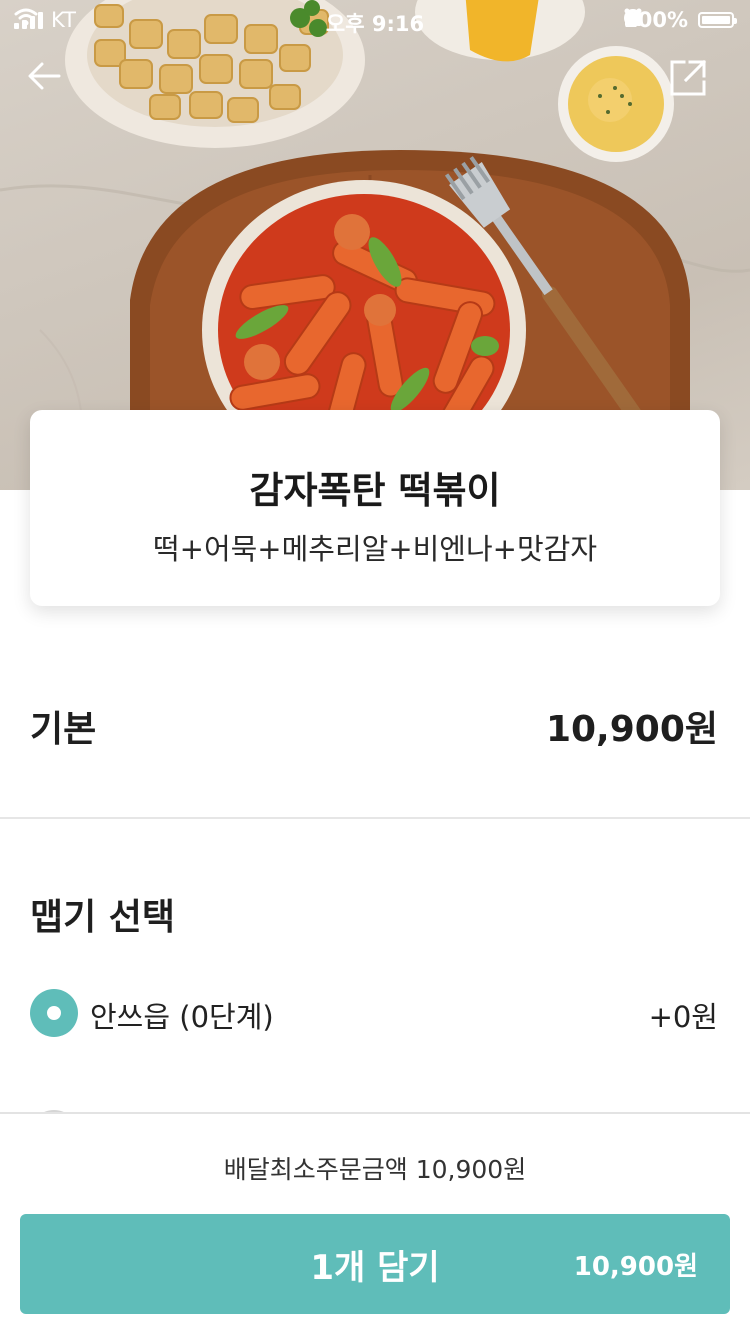 Image resolution: width=750 pixels, height=1334 pixels. Describe the element at coordinates (375, 490) in the screenshot. I see `product-title: 감자폭탄 떡볶이` at that location.